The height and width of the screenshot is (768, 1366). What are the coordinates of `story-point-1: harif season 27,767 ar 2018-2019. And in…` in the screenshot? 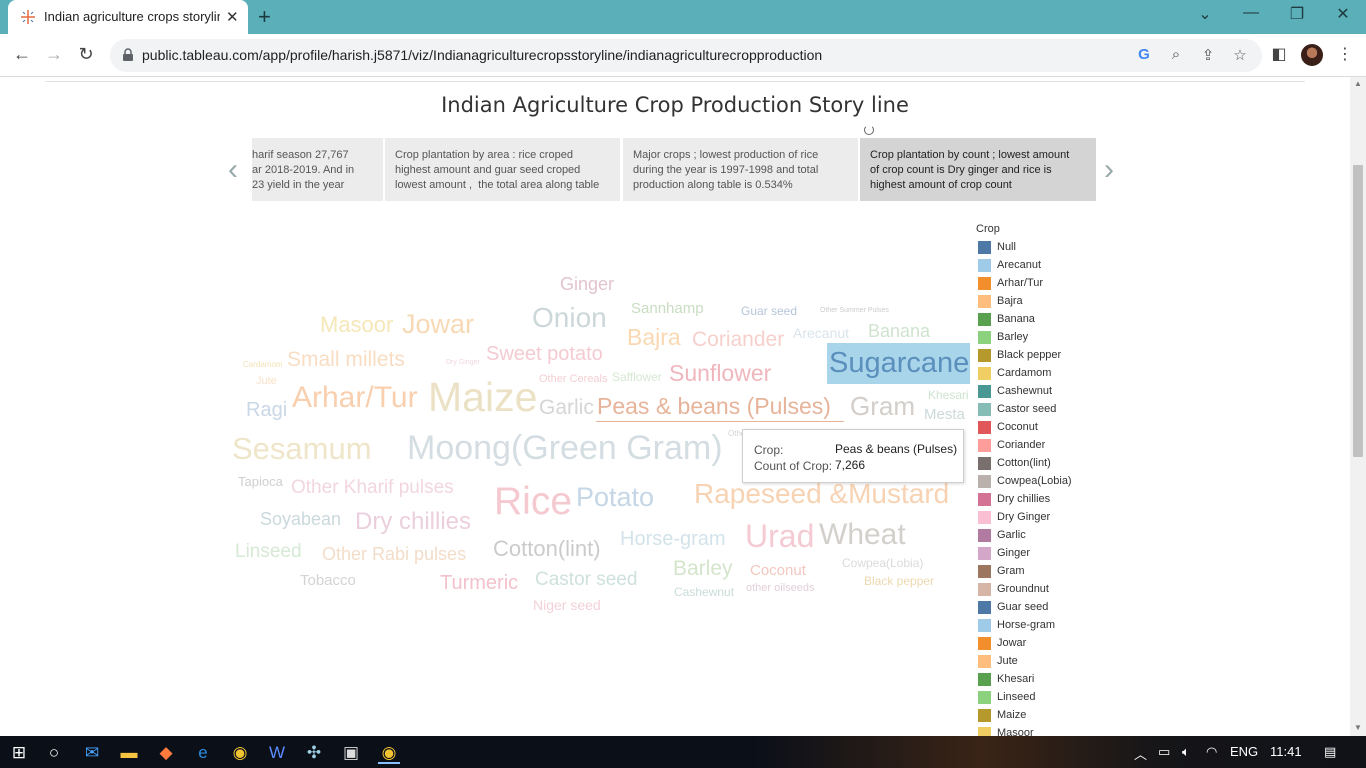 It's located at (317, 169).